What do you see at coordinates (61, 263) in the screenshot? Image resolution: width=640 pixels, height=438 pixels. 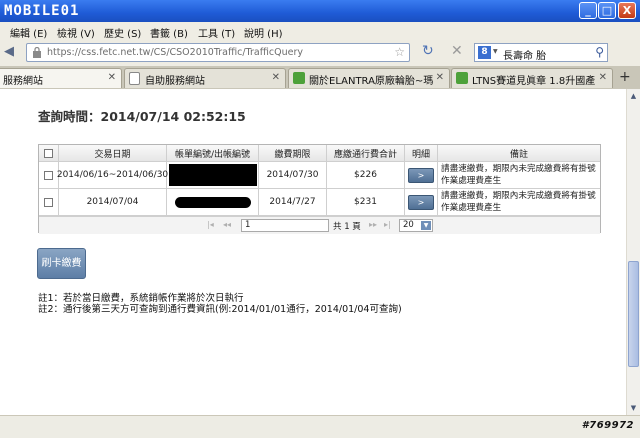 I see `card-payment-button: 刷卡繳費` at bounding box center [61, 263].